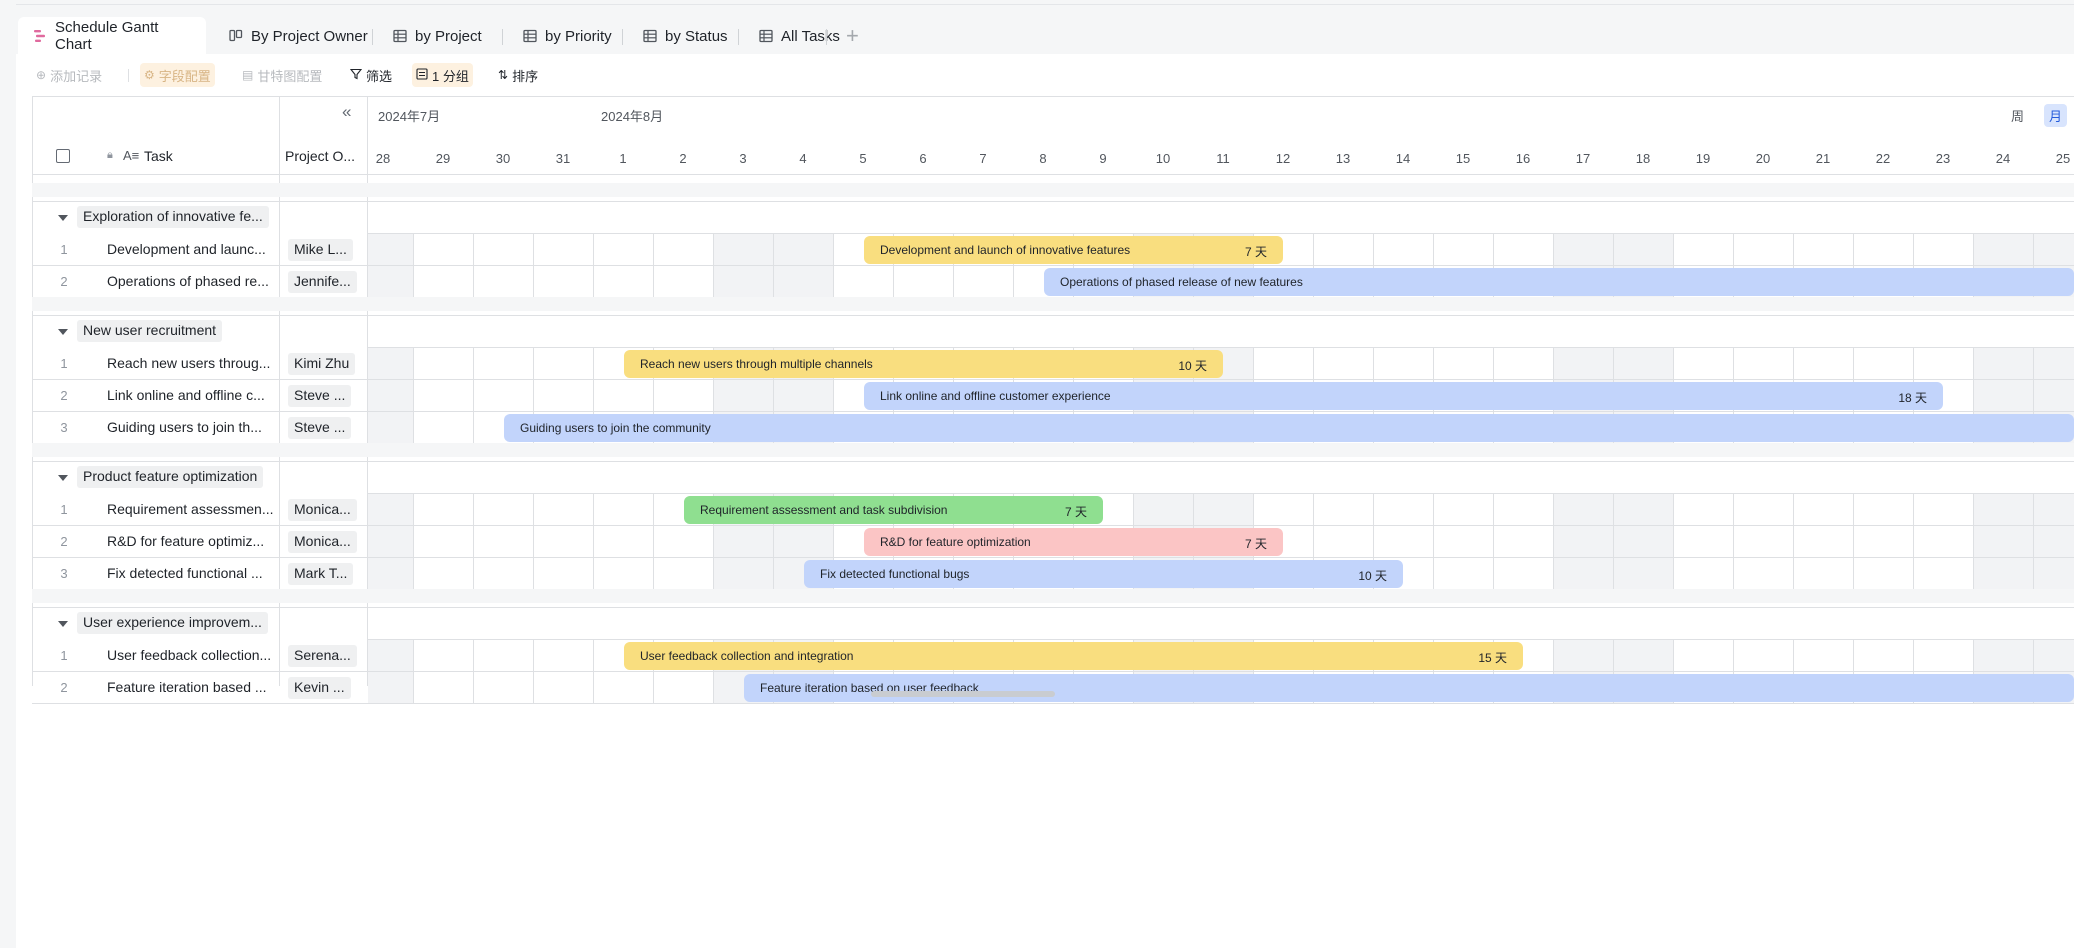  Describe the element at coordinates (1255, 252) in the screenshot. I see `gantt-bar-duration: 7 天` at that location.